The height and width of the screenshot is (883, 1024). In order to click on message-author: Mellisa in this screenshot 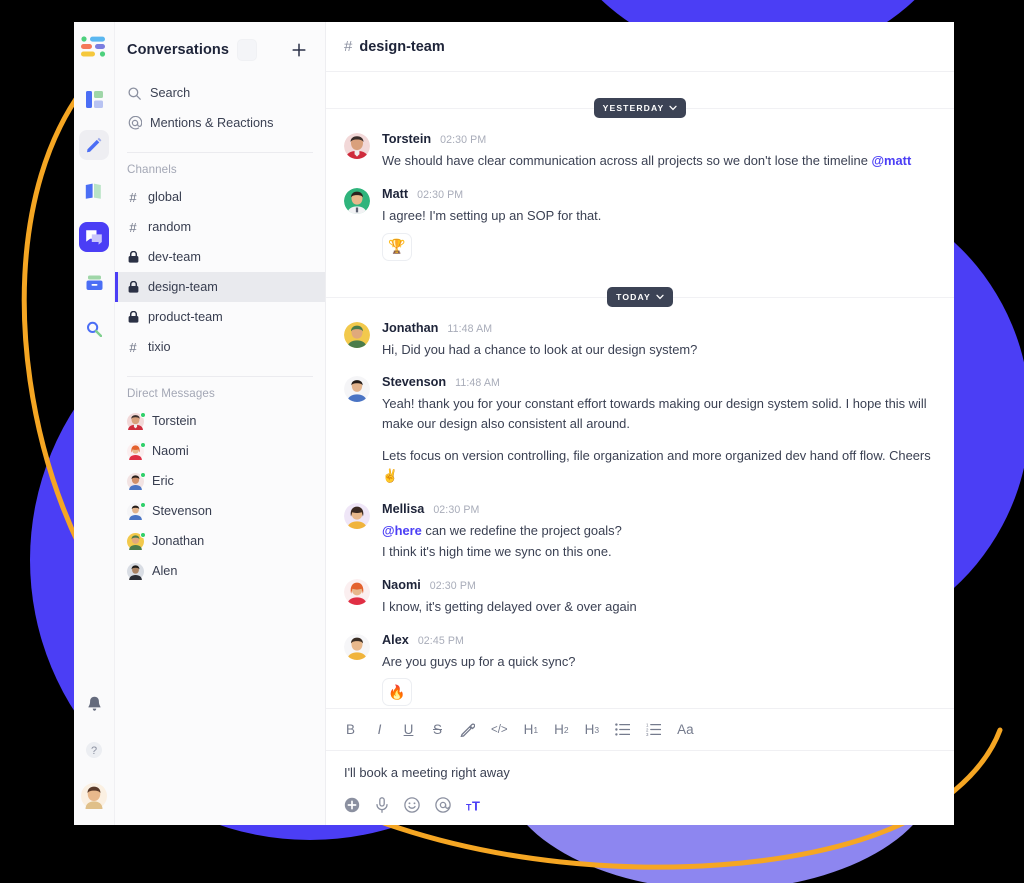, I will do `click(403, 508)`.